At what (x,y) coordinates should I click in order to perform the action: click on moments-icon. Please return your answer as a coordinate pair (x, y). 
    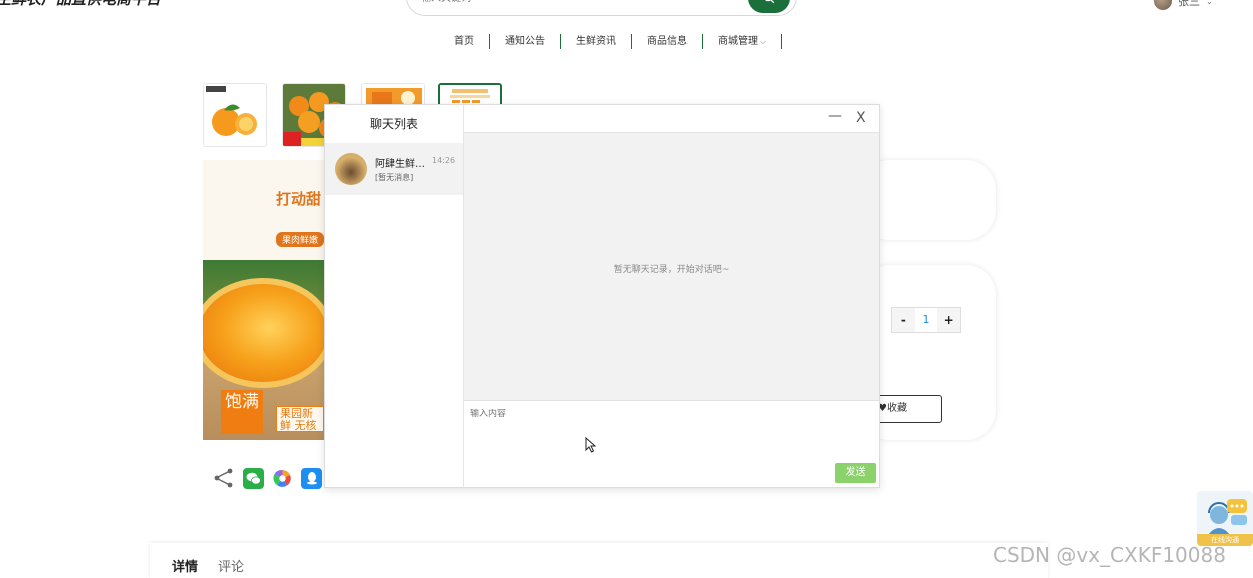
    Looking at the image, I should click on (282, 478).